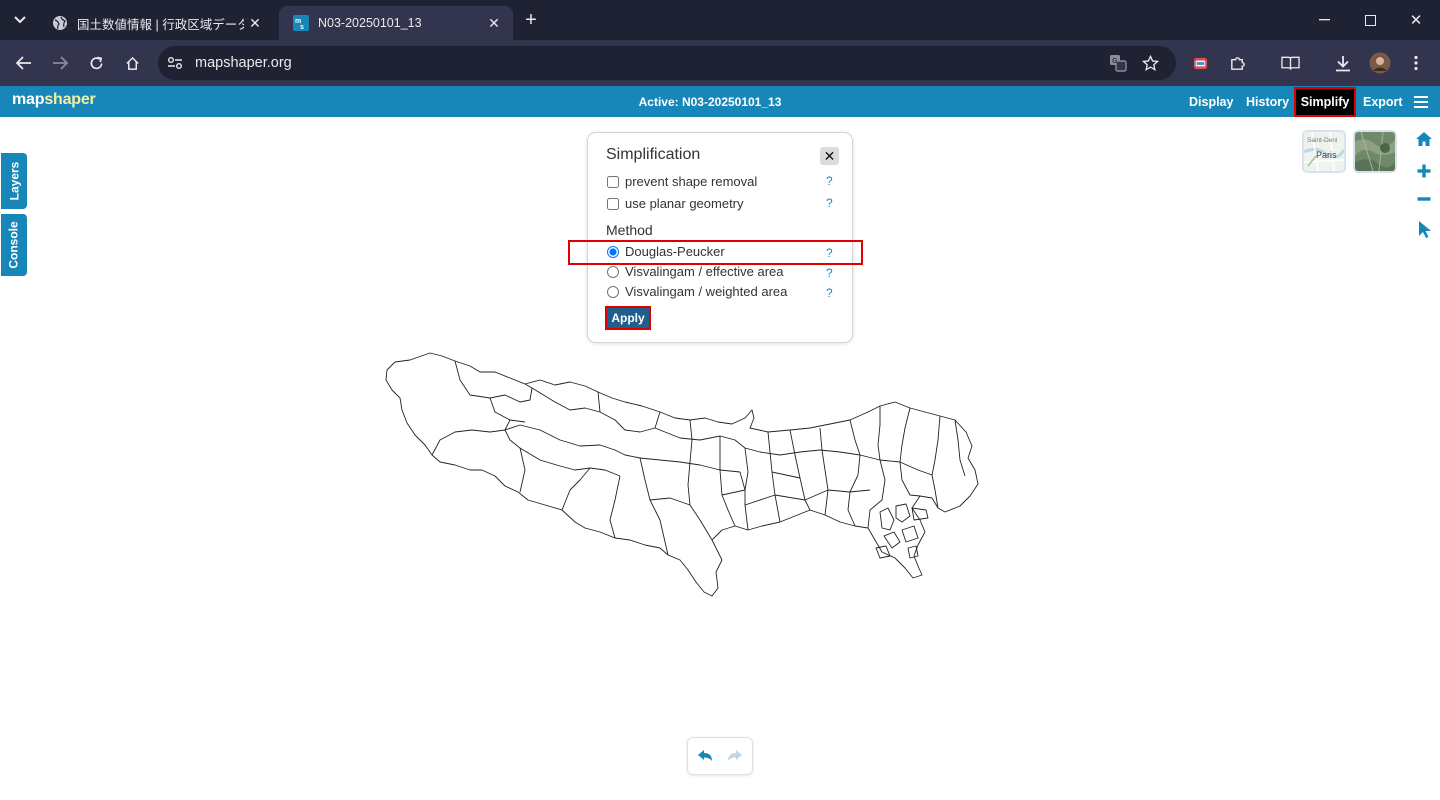 The height and width of the screenshot is (800, 1440). Describe the element at coordinates (1211, 102) in the screenshot. I see `nav-display: Display` at that location.